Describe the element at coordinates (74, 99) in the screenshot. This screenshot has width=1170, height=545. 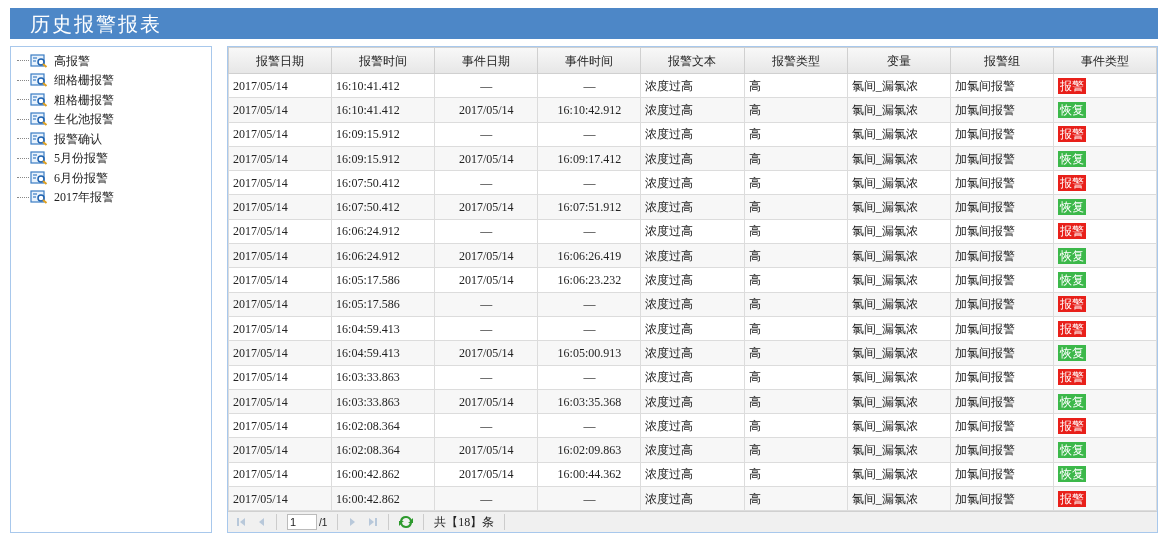
I see `tree-item: 粗格栅报警` at that location.